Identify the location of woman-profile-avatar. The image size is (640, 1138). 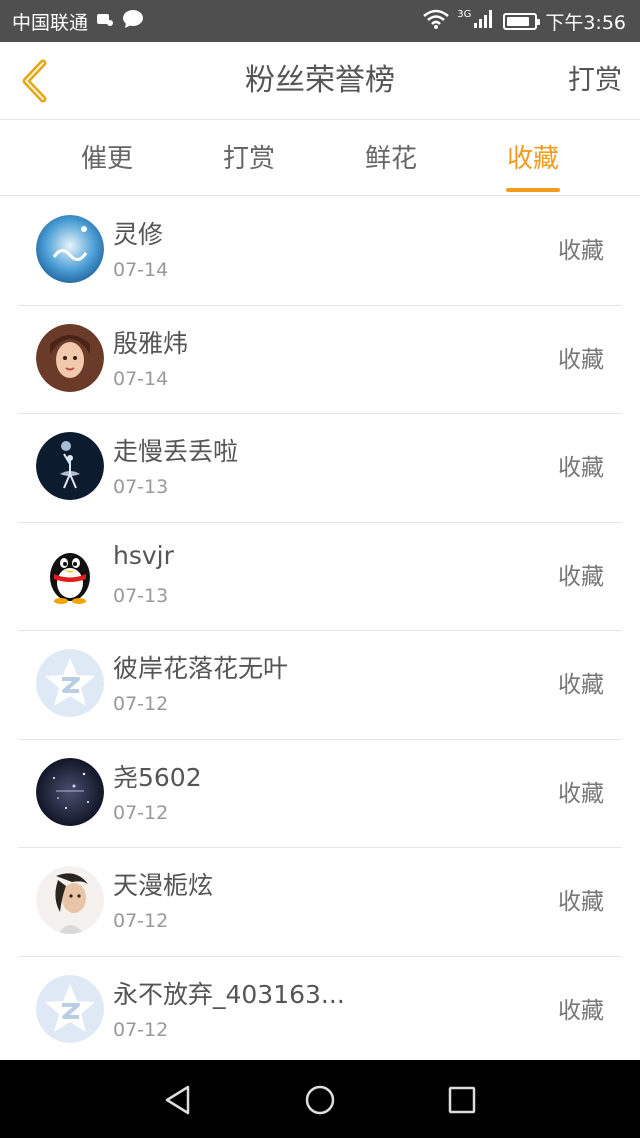
(70, 900).